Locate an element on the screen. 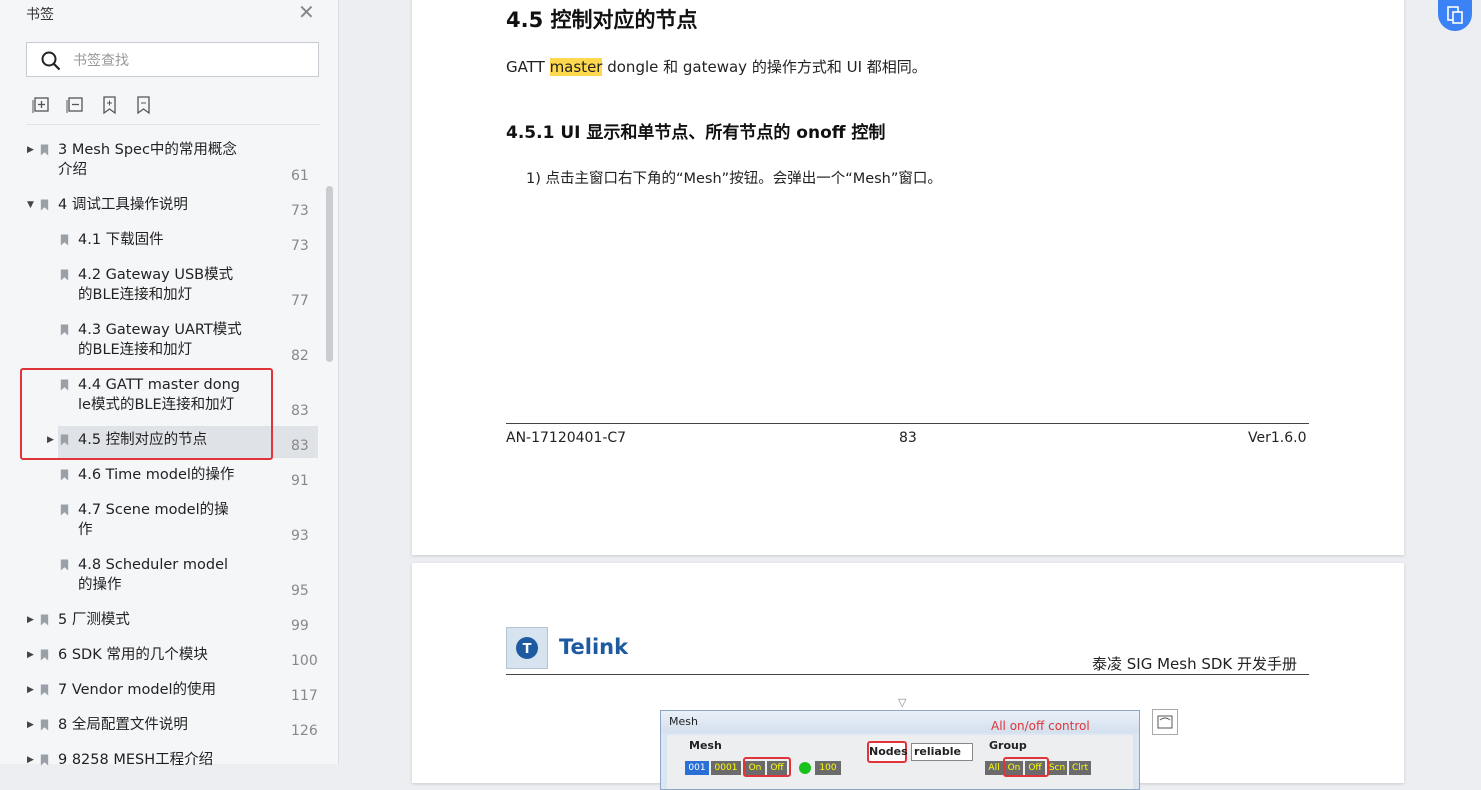 The width and height of the screenshot is (1481, 790). figure-side-icon is located at coordinates (1165, 722).